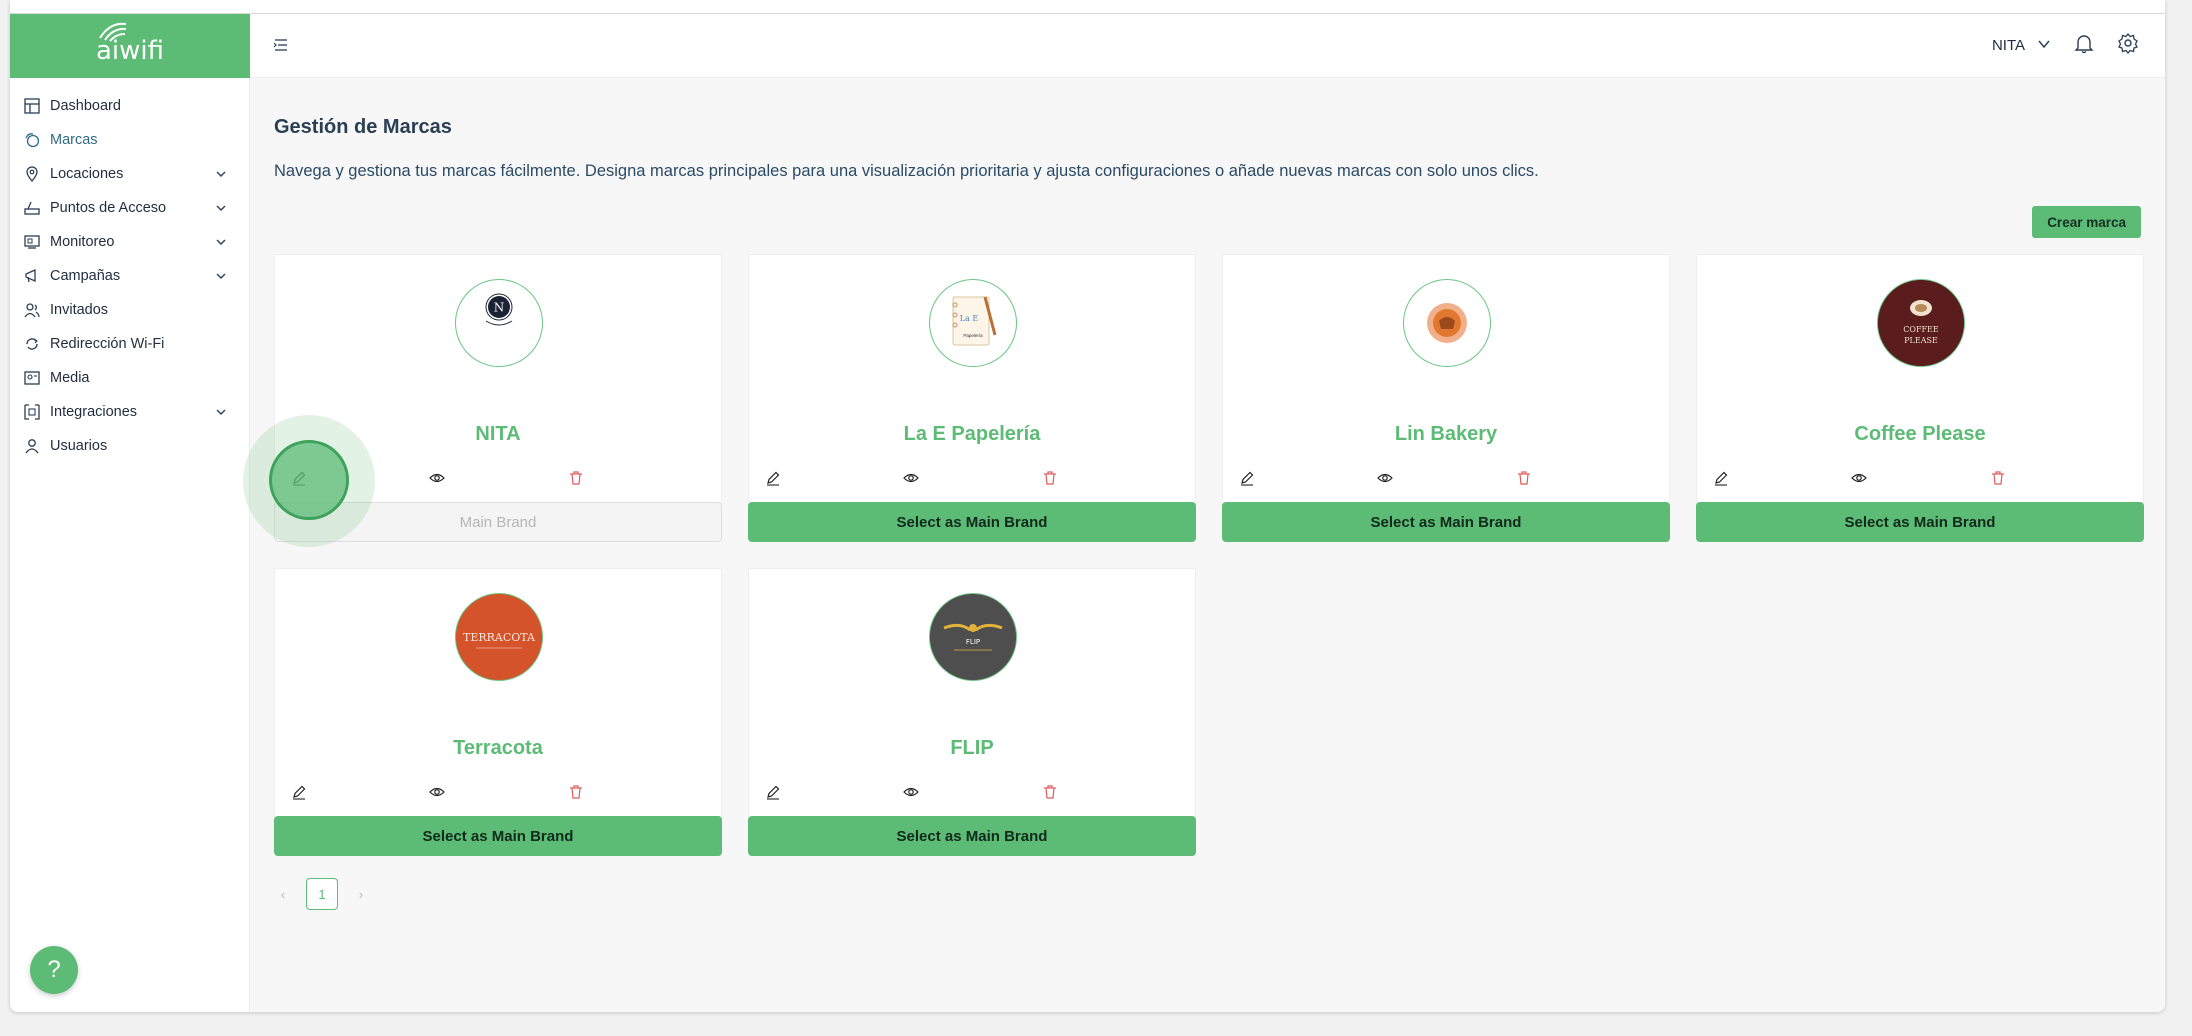 The width and height of the screenshot is (2192, 1036). Describe the element at coordinates (2065, 45) in the screenshot. I see `user-area: NITA` at that location.